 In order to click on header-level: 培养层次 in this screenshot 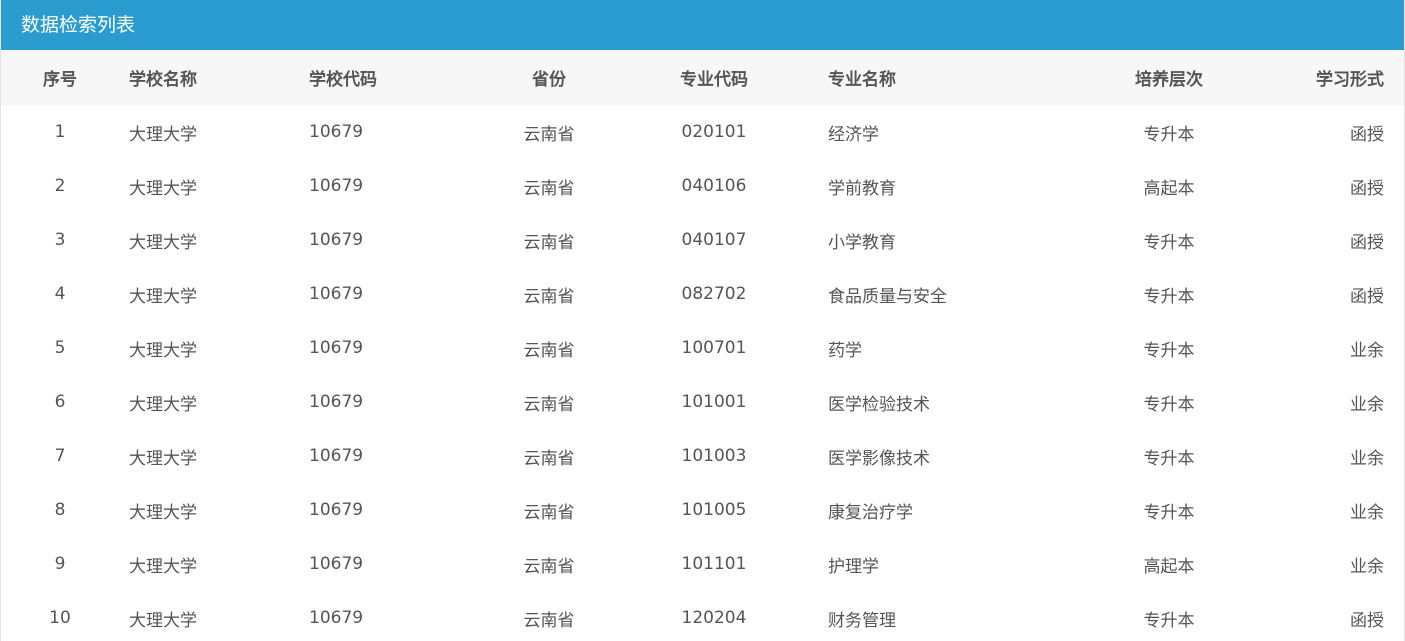, I will do `click(1169, 80)`.